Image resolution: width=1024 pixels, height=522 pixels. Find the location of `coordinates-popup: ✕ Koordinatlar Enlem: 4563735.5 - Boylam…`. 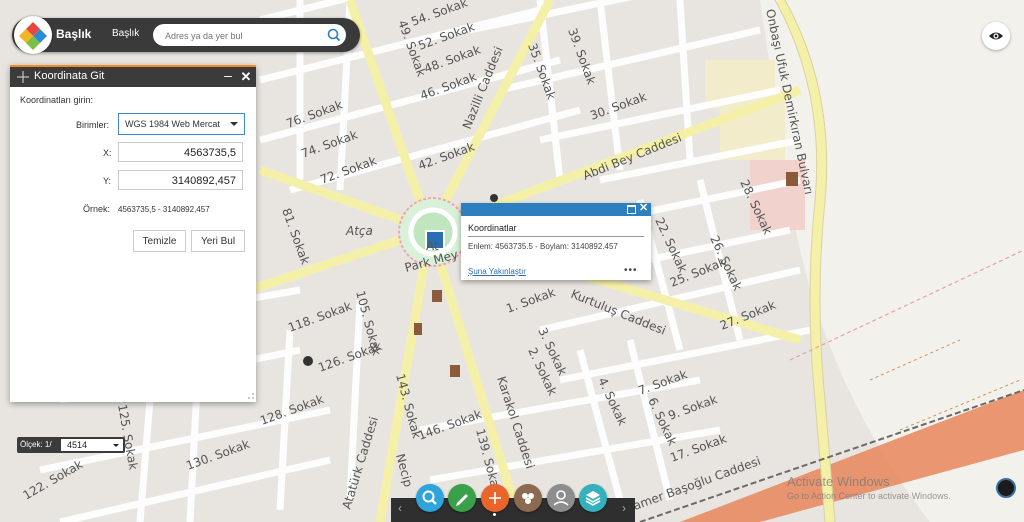

coordinates-popup: ✕ Koordinatlar Enlem: 4563735.5 - Boylam… is located at coordinates (556, 240).